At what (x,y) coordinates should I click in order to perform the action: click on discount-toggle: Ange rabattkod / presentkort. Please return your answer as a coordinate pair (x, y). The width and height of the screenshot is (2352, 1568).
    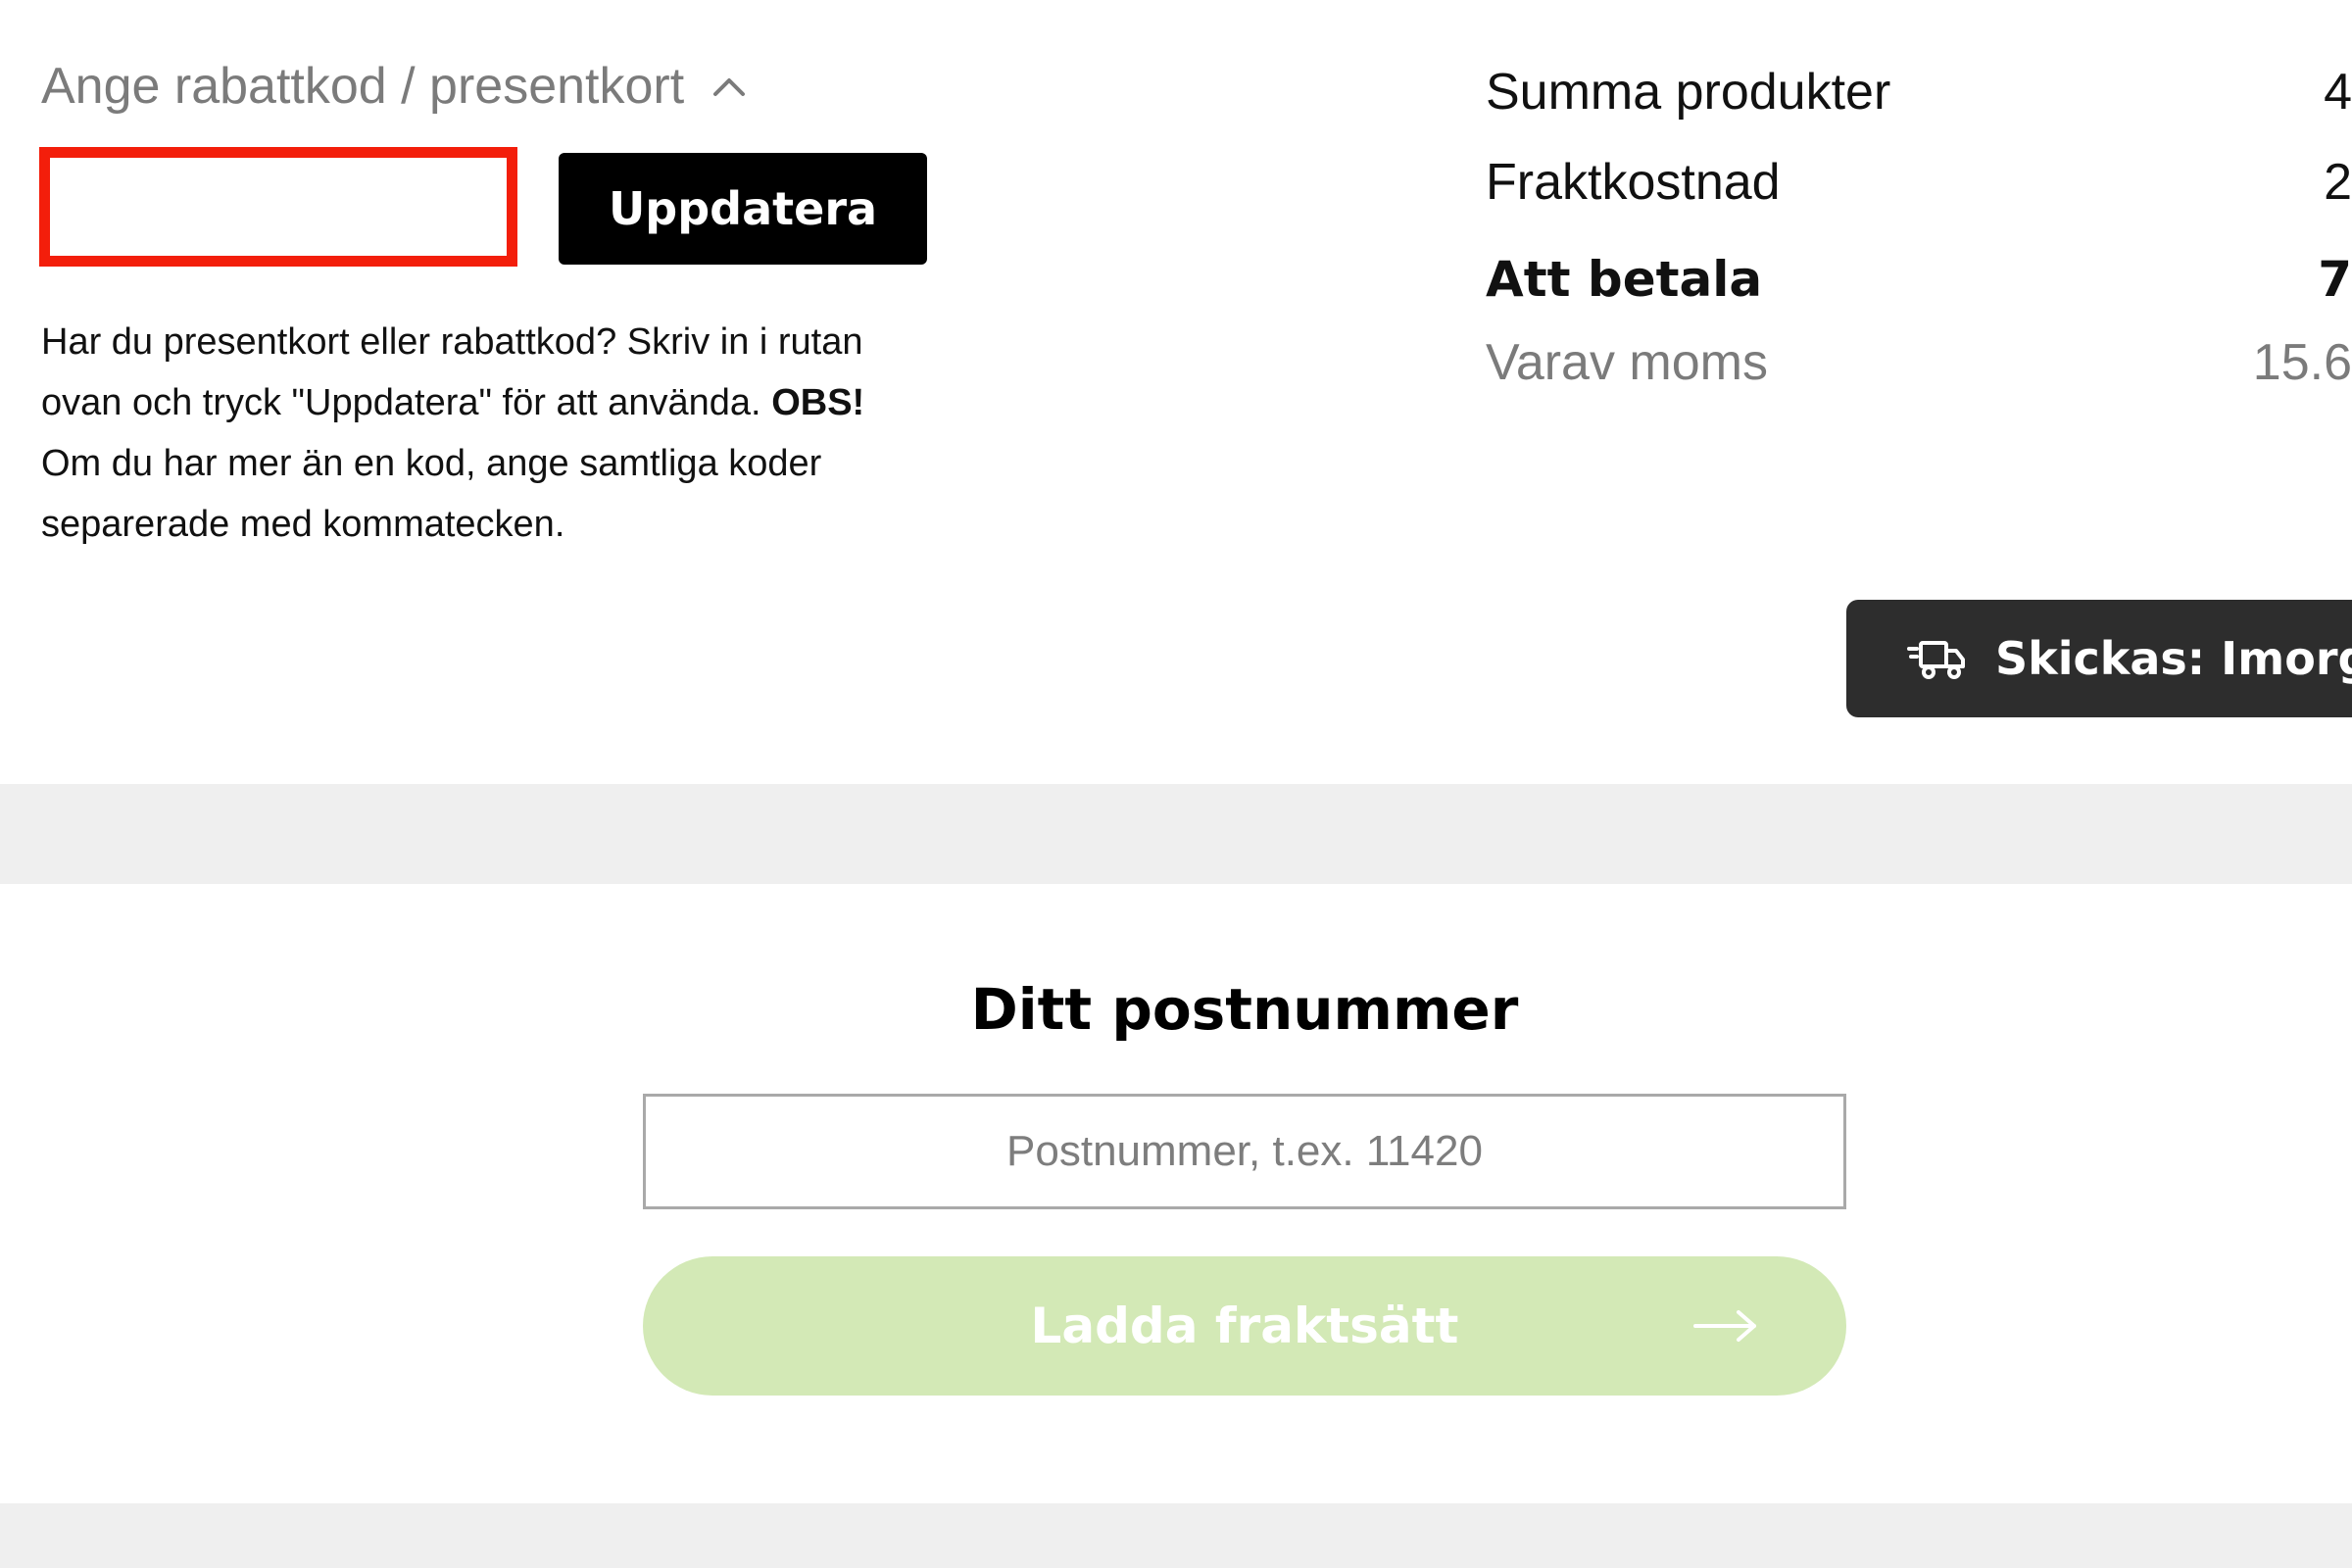
    Looking at the image, I should click on (396, 86).